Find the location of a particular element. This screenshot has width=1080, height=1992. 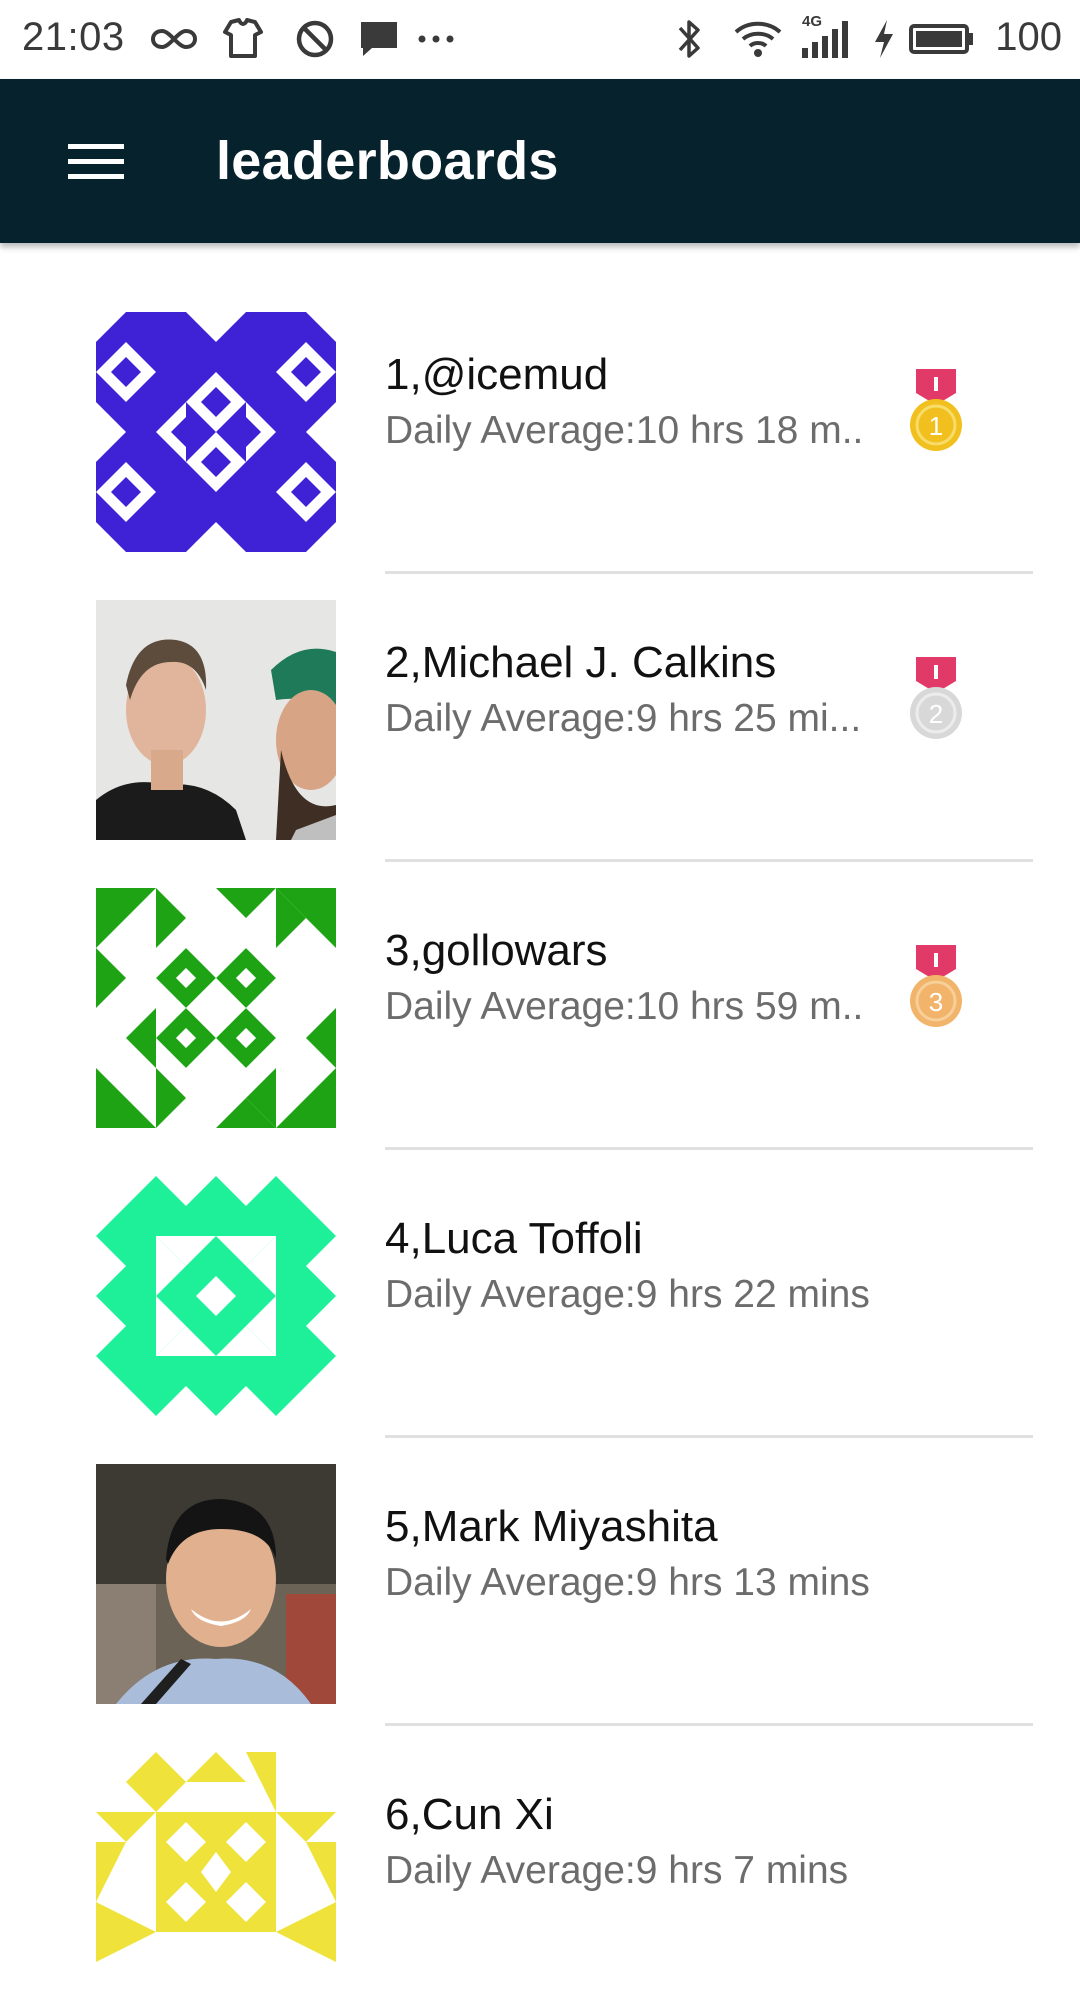

menu-icon is located at coordinates (95, 161).